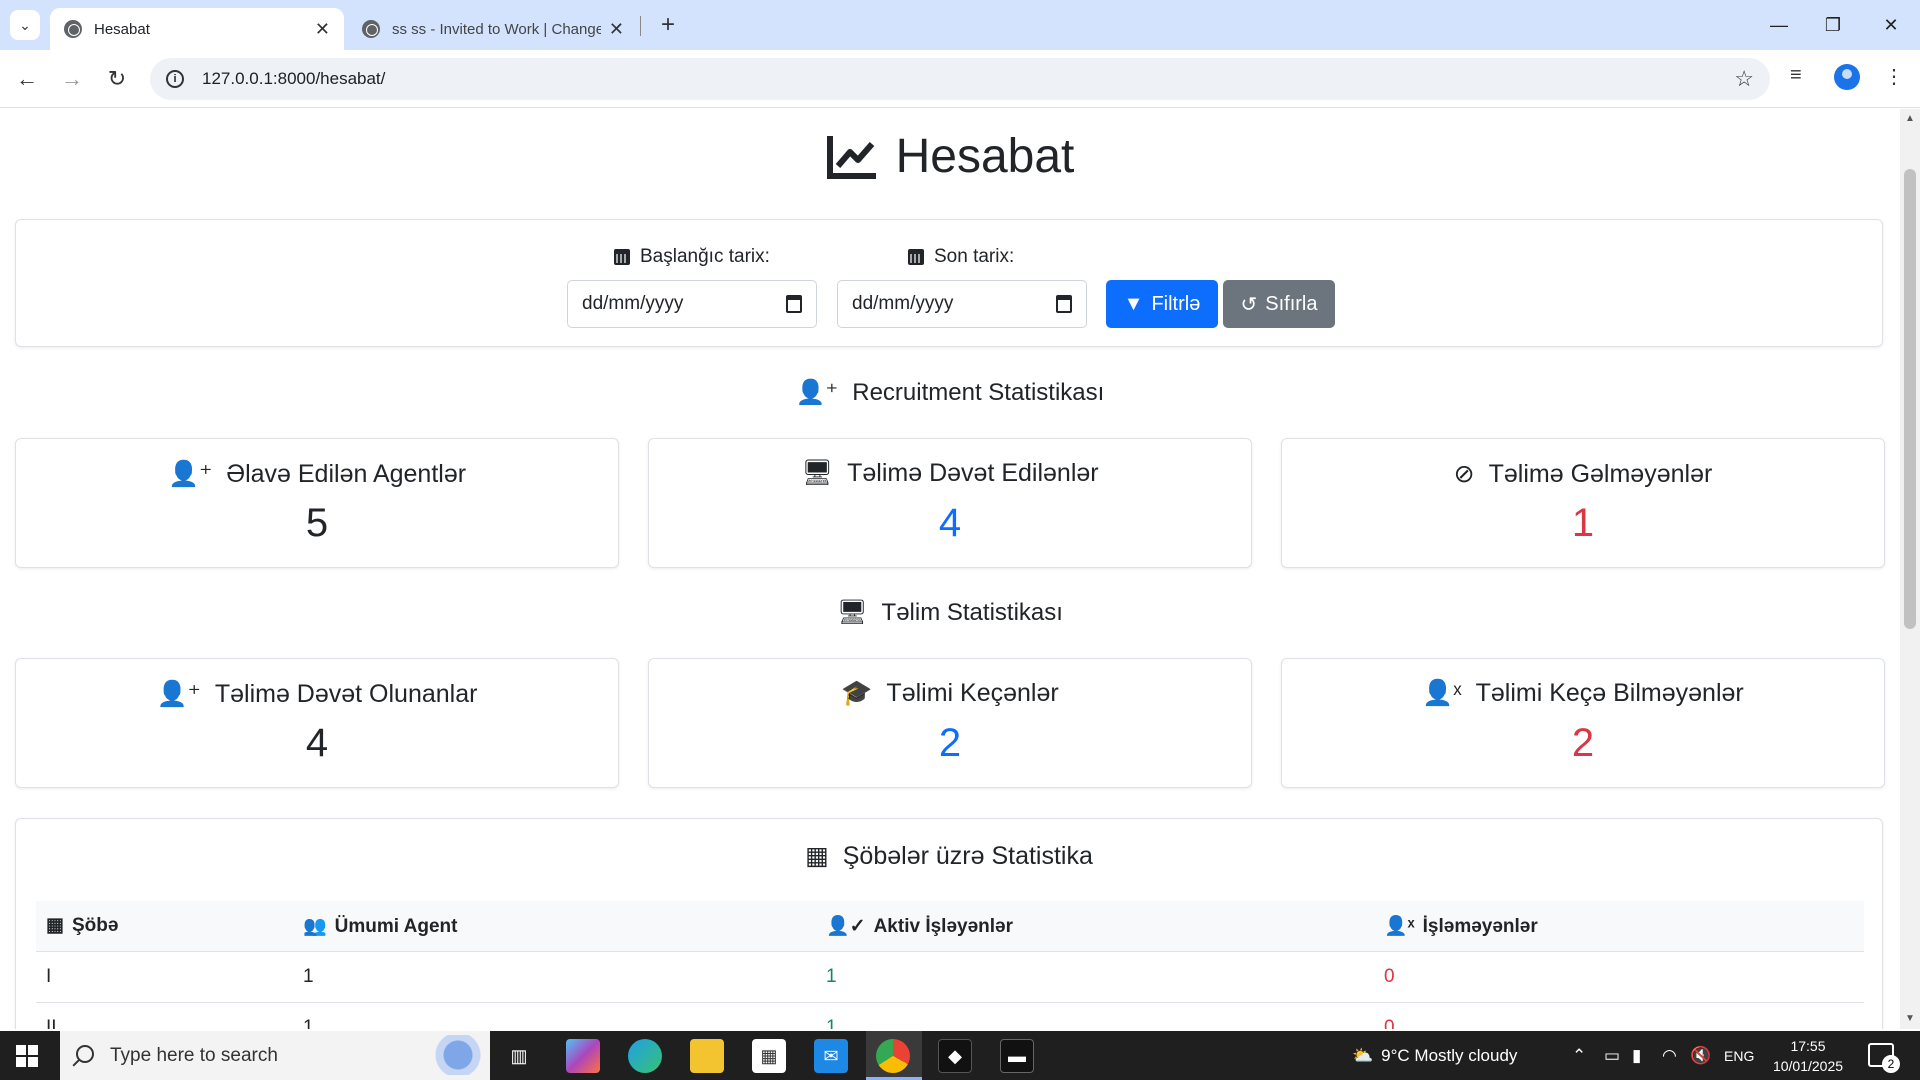  I want to click on scroll-down-icon: ▼, so click(1910, 1018).